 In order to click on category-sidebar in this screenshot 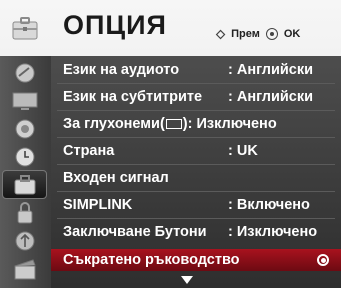, I will do `click(25, 172)`.